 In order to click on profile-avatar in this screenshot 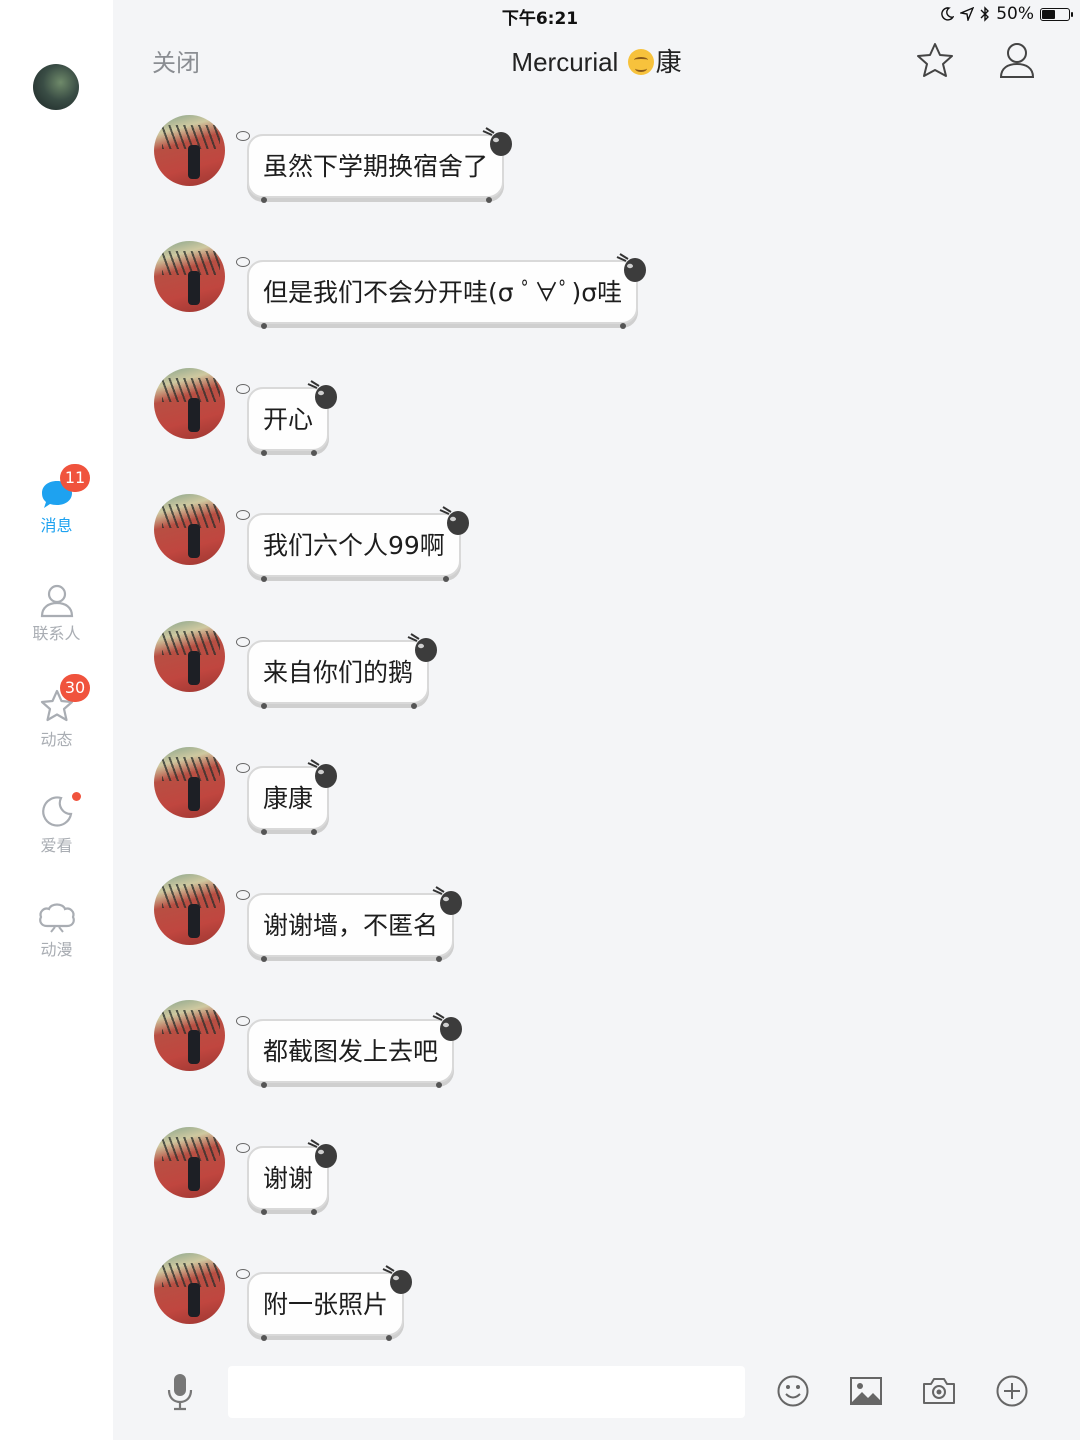, I will do `click(56, 87)`.